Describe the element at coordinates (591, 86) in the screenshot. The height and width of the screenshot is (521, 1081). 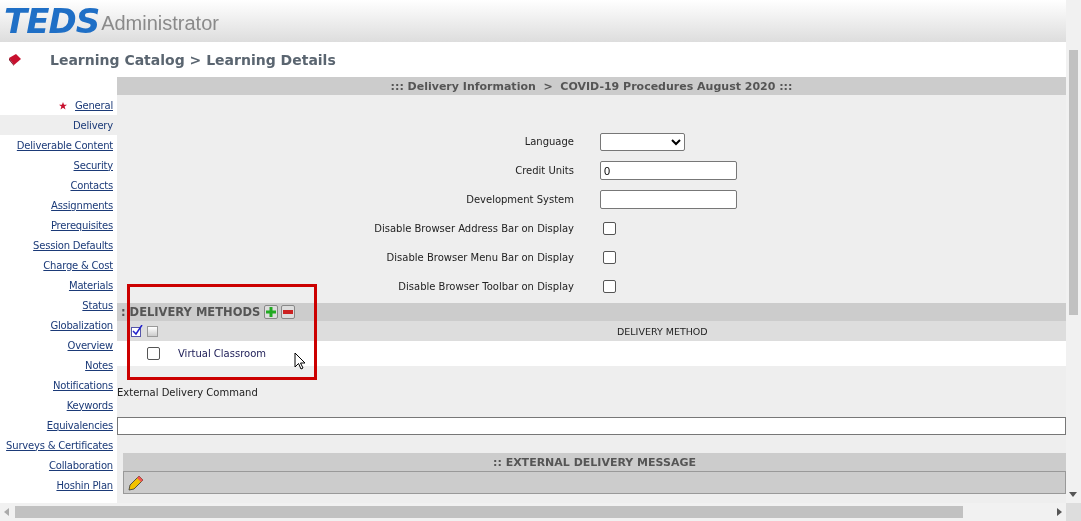
I see `section-header: ::: Delivery Information > COVID-19 Procedures August 2020 :::` at that location.